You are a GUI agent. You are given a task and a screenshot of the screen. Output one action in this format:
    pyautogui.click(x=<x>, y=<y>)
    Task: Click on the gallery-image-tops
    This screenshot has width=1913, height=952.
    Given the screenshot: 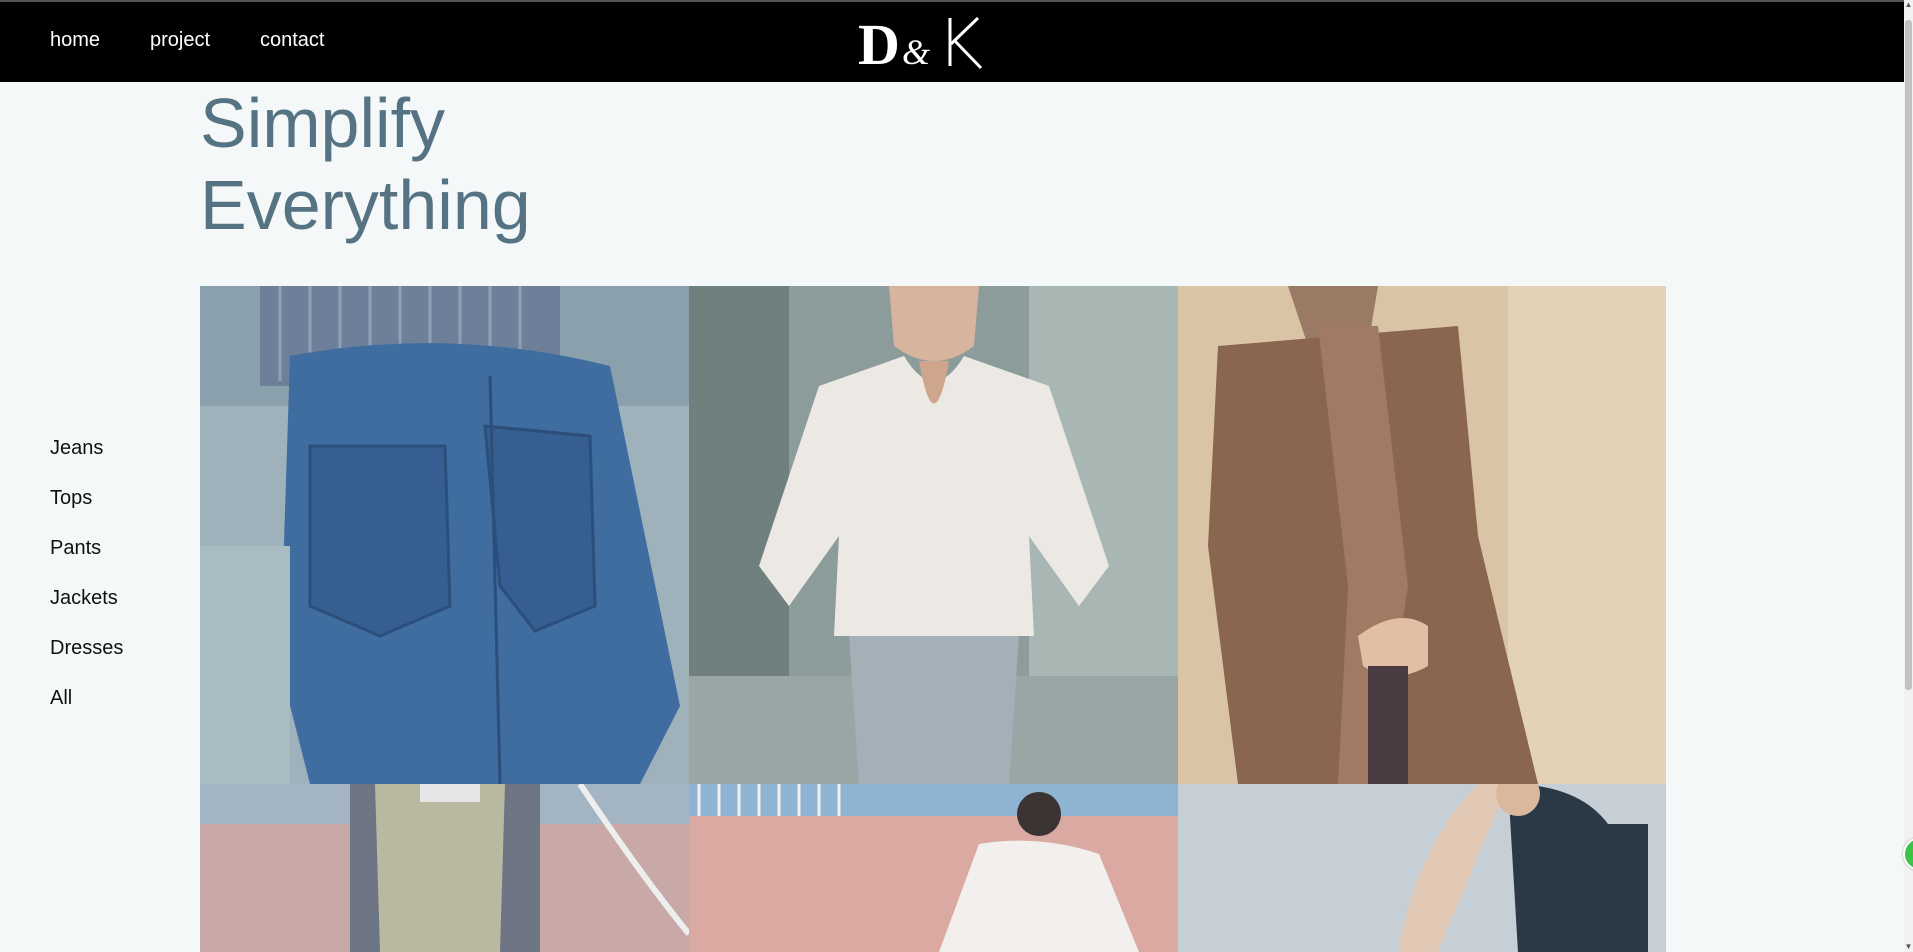 What is the action you would take?
    pyautogui.click(x=933, y=535)
    